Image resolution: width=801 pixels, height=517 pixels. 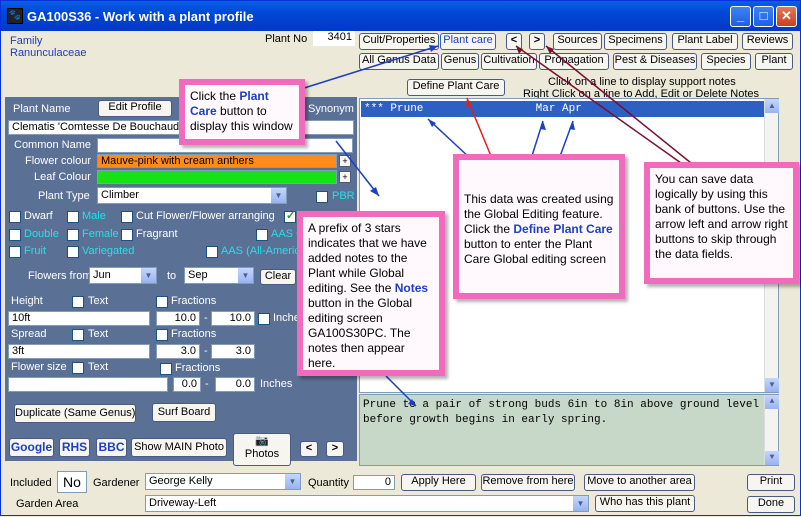 I want to click on rhs-button: RHS, so click(x=74, y=447).